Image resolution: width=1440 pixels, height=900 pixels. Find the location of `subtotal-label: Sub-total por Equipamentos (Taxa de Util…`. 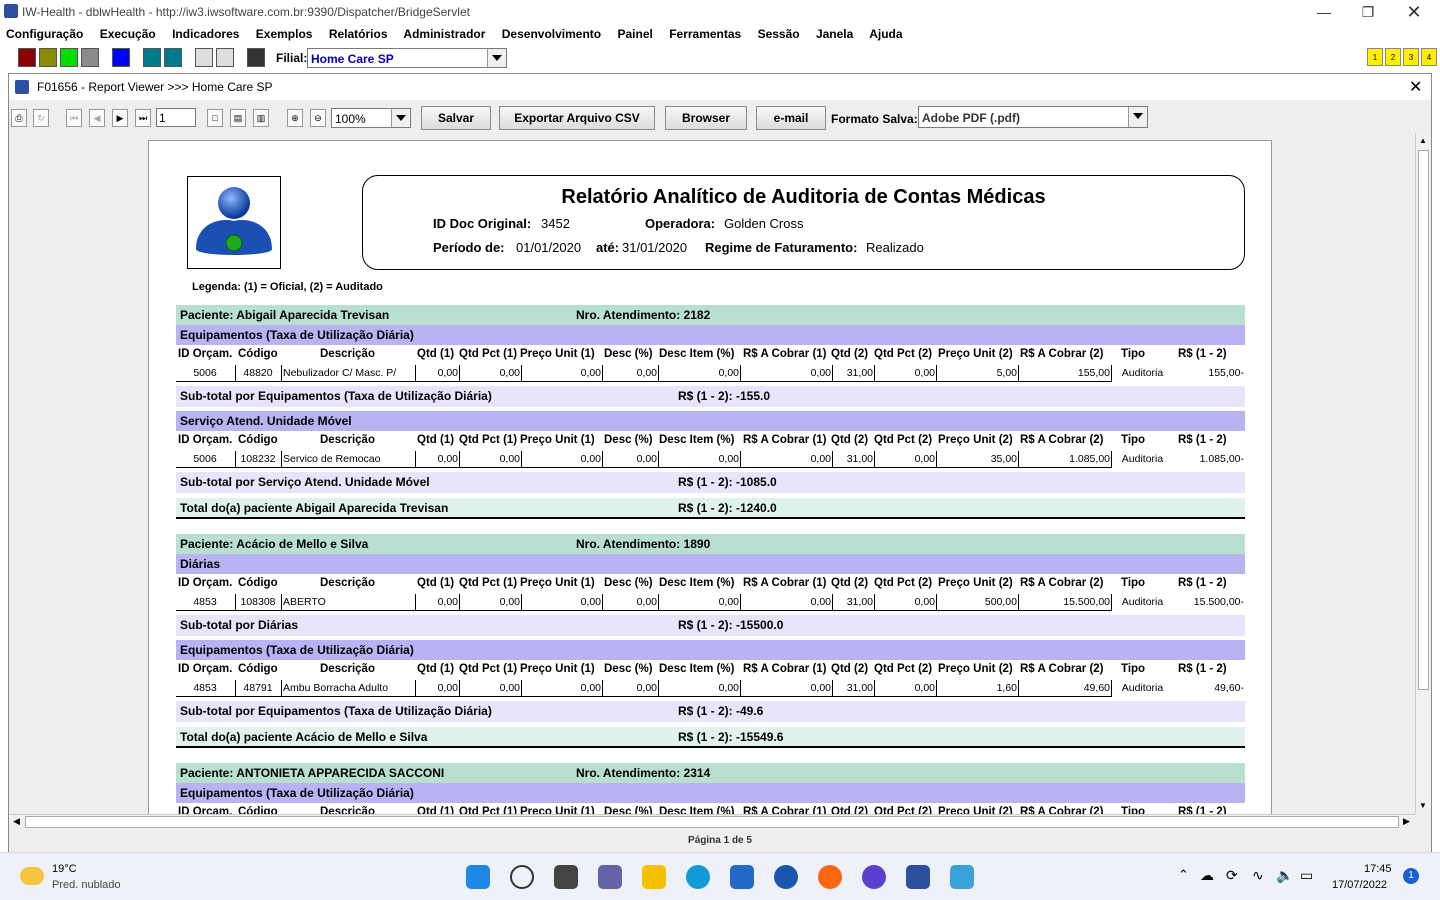

subtotal-label: Sub-total por Equipamentos (Taxa de Util… is located at coordinates (336, 396).